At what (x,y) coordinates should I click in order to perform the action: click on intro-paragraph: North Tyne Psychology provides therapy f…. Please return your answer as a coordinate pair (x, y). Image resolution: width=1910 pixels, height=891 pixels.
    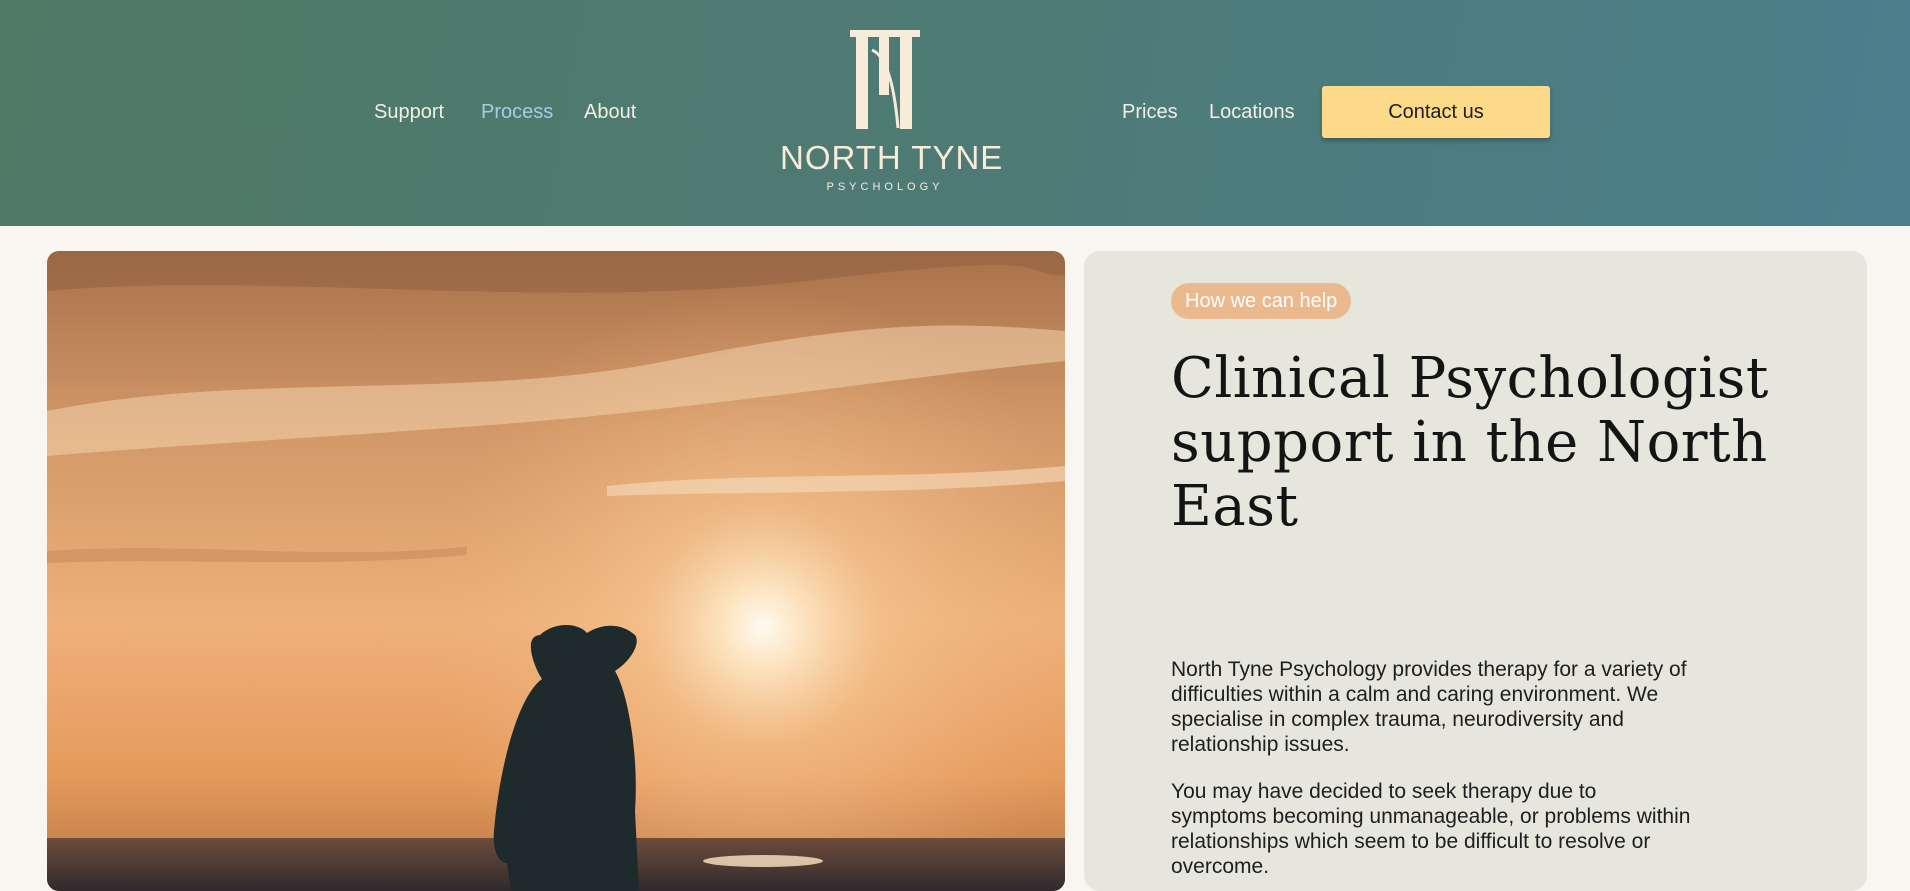
    Looking at the image, I should click on (1429, 707).